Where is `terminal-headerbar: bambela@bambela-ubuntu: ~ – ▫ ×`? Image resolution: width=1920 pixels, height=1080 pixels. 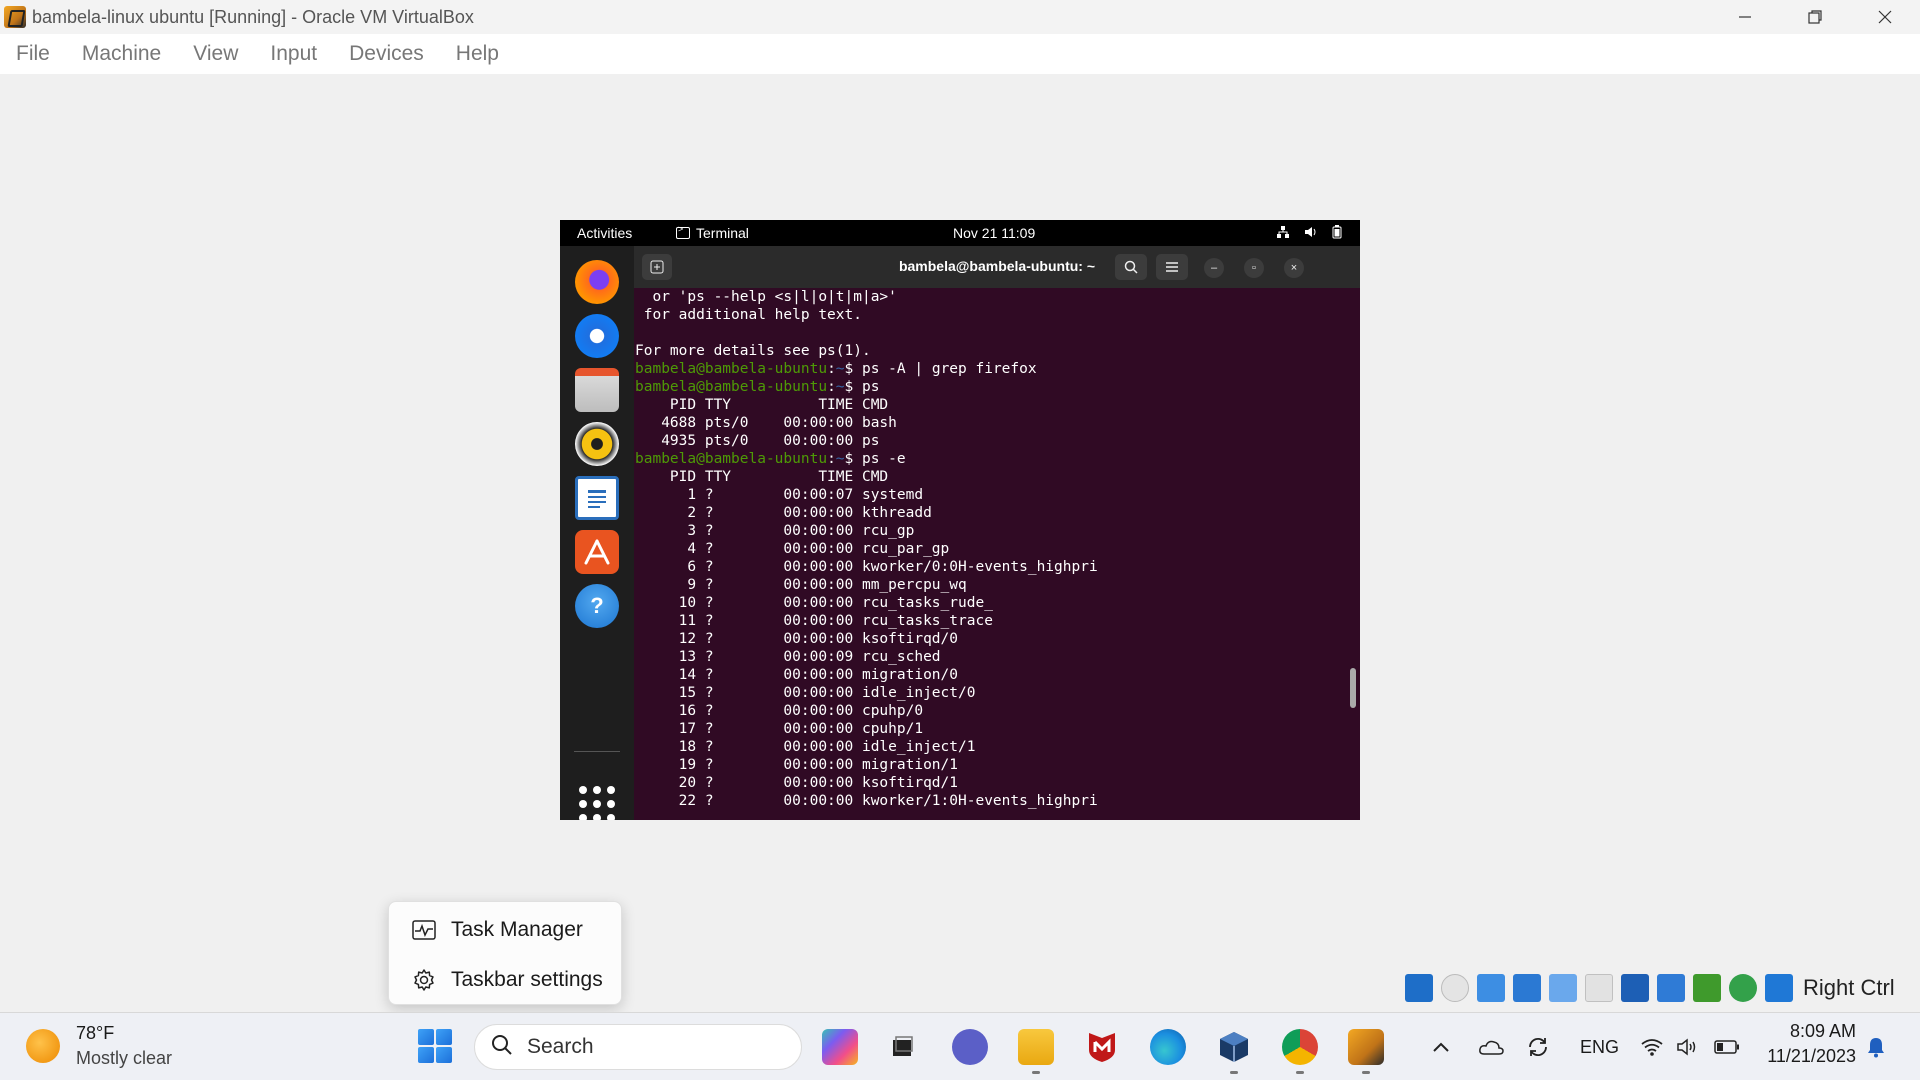
terminal-headerbar: bambela@bambela-ubuntu: ~ – ▫ × is located at coordinates (997, 267).